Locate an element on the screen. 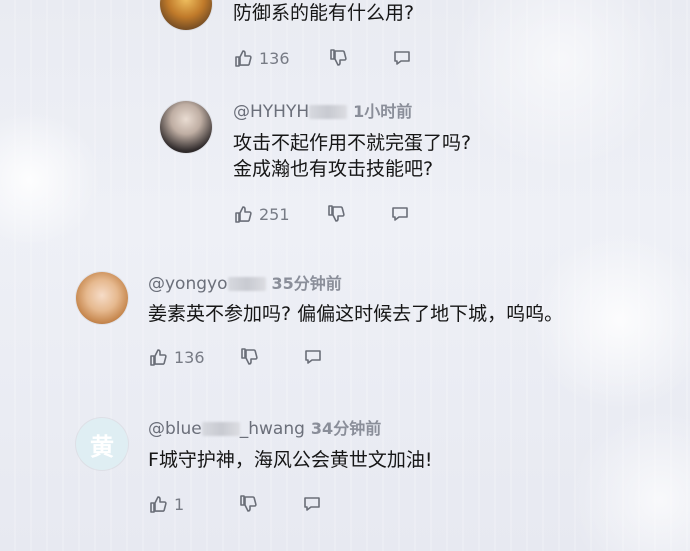  timestamp: 1小时前 is located at coordinates (383, 111).